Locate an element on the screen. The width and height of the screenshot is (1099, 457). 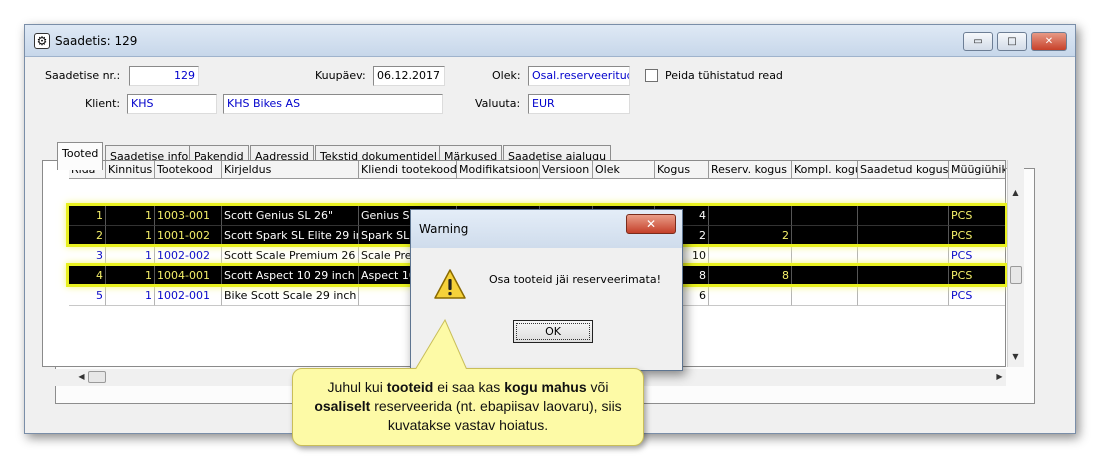
client-name-field: KHS Bikes AS is located at coordinates (333, 104).